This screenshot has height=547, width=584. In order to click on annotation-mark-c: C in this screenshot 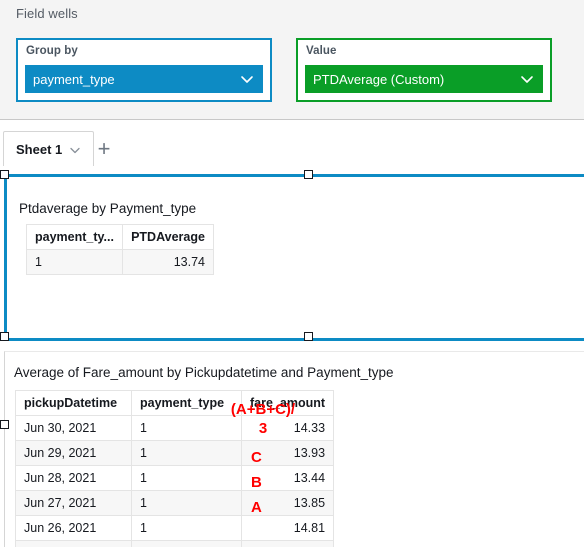, I will do `click(256, 457)`.